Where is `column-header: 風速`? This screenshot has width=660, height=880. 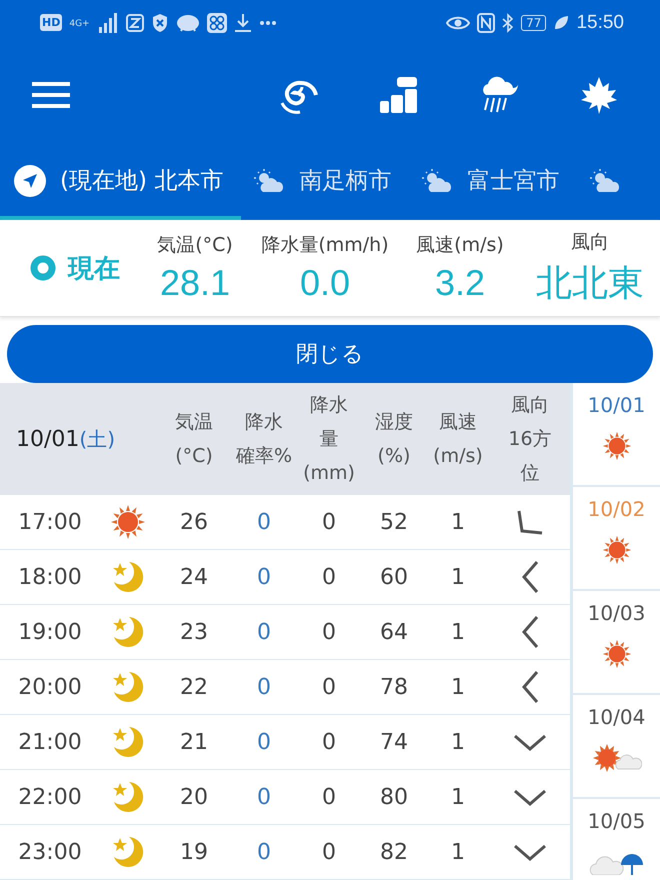
column-header: 風速 is located at coordinates (458, 422).